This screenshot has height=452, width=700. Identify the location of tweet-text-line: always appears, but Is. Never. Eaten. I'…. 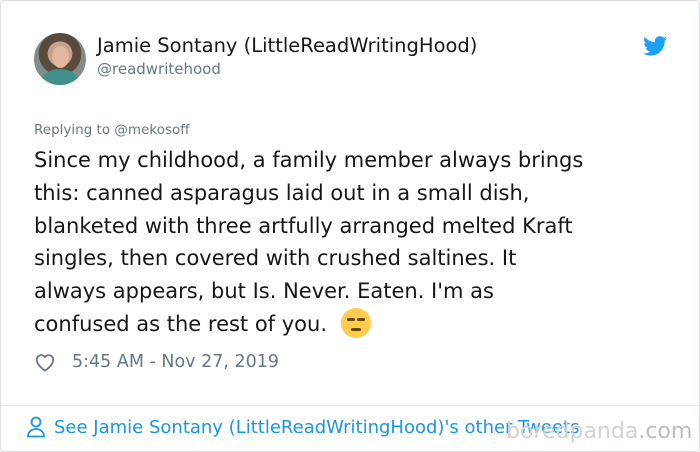
(264, 291).